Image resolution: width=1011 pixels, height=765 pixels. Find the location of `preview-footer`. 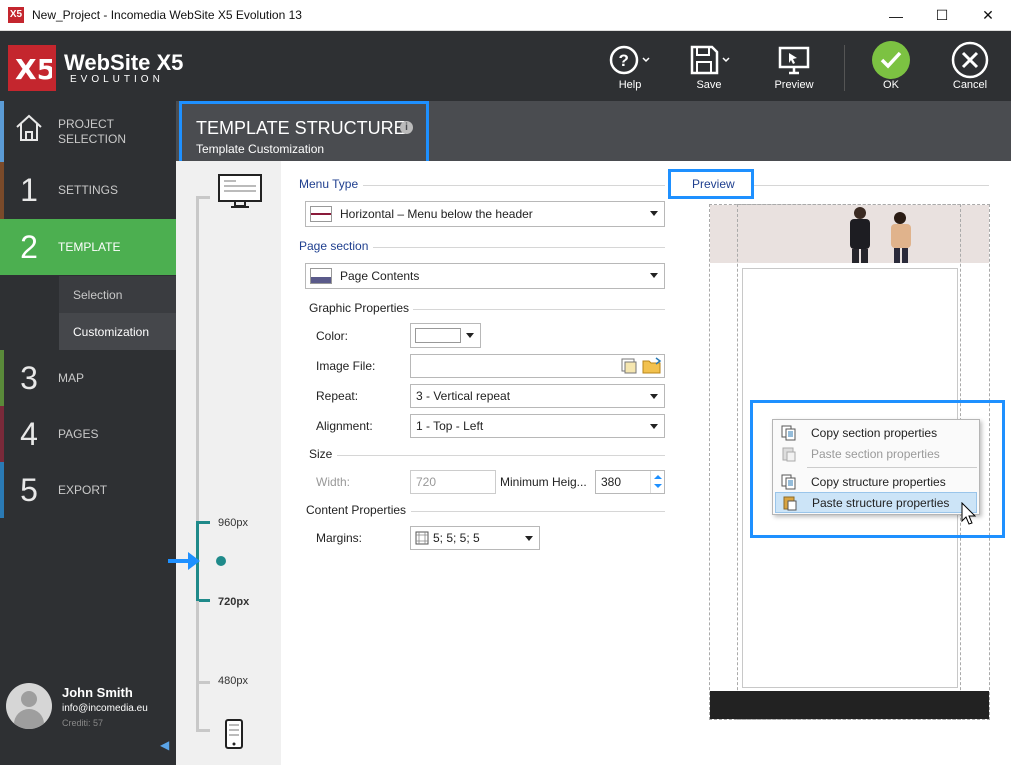

preview-footer is located at coordinates (849, 705).